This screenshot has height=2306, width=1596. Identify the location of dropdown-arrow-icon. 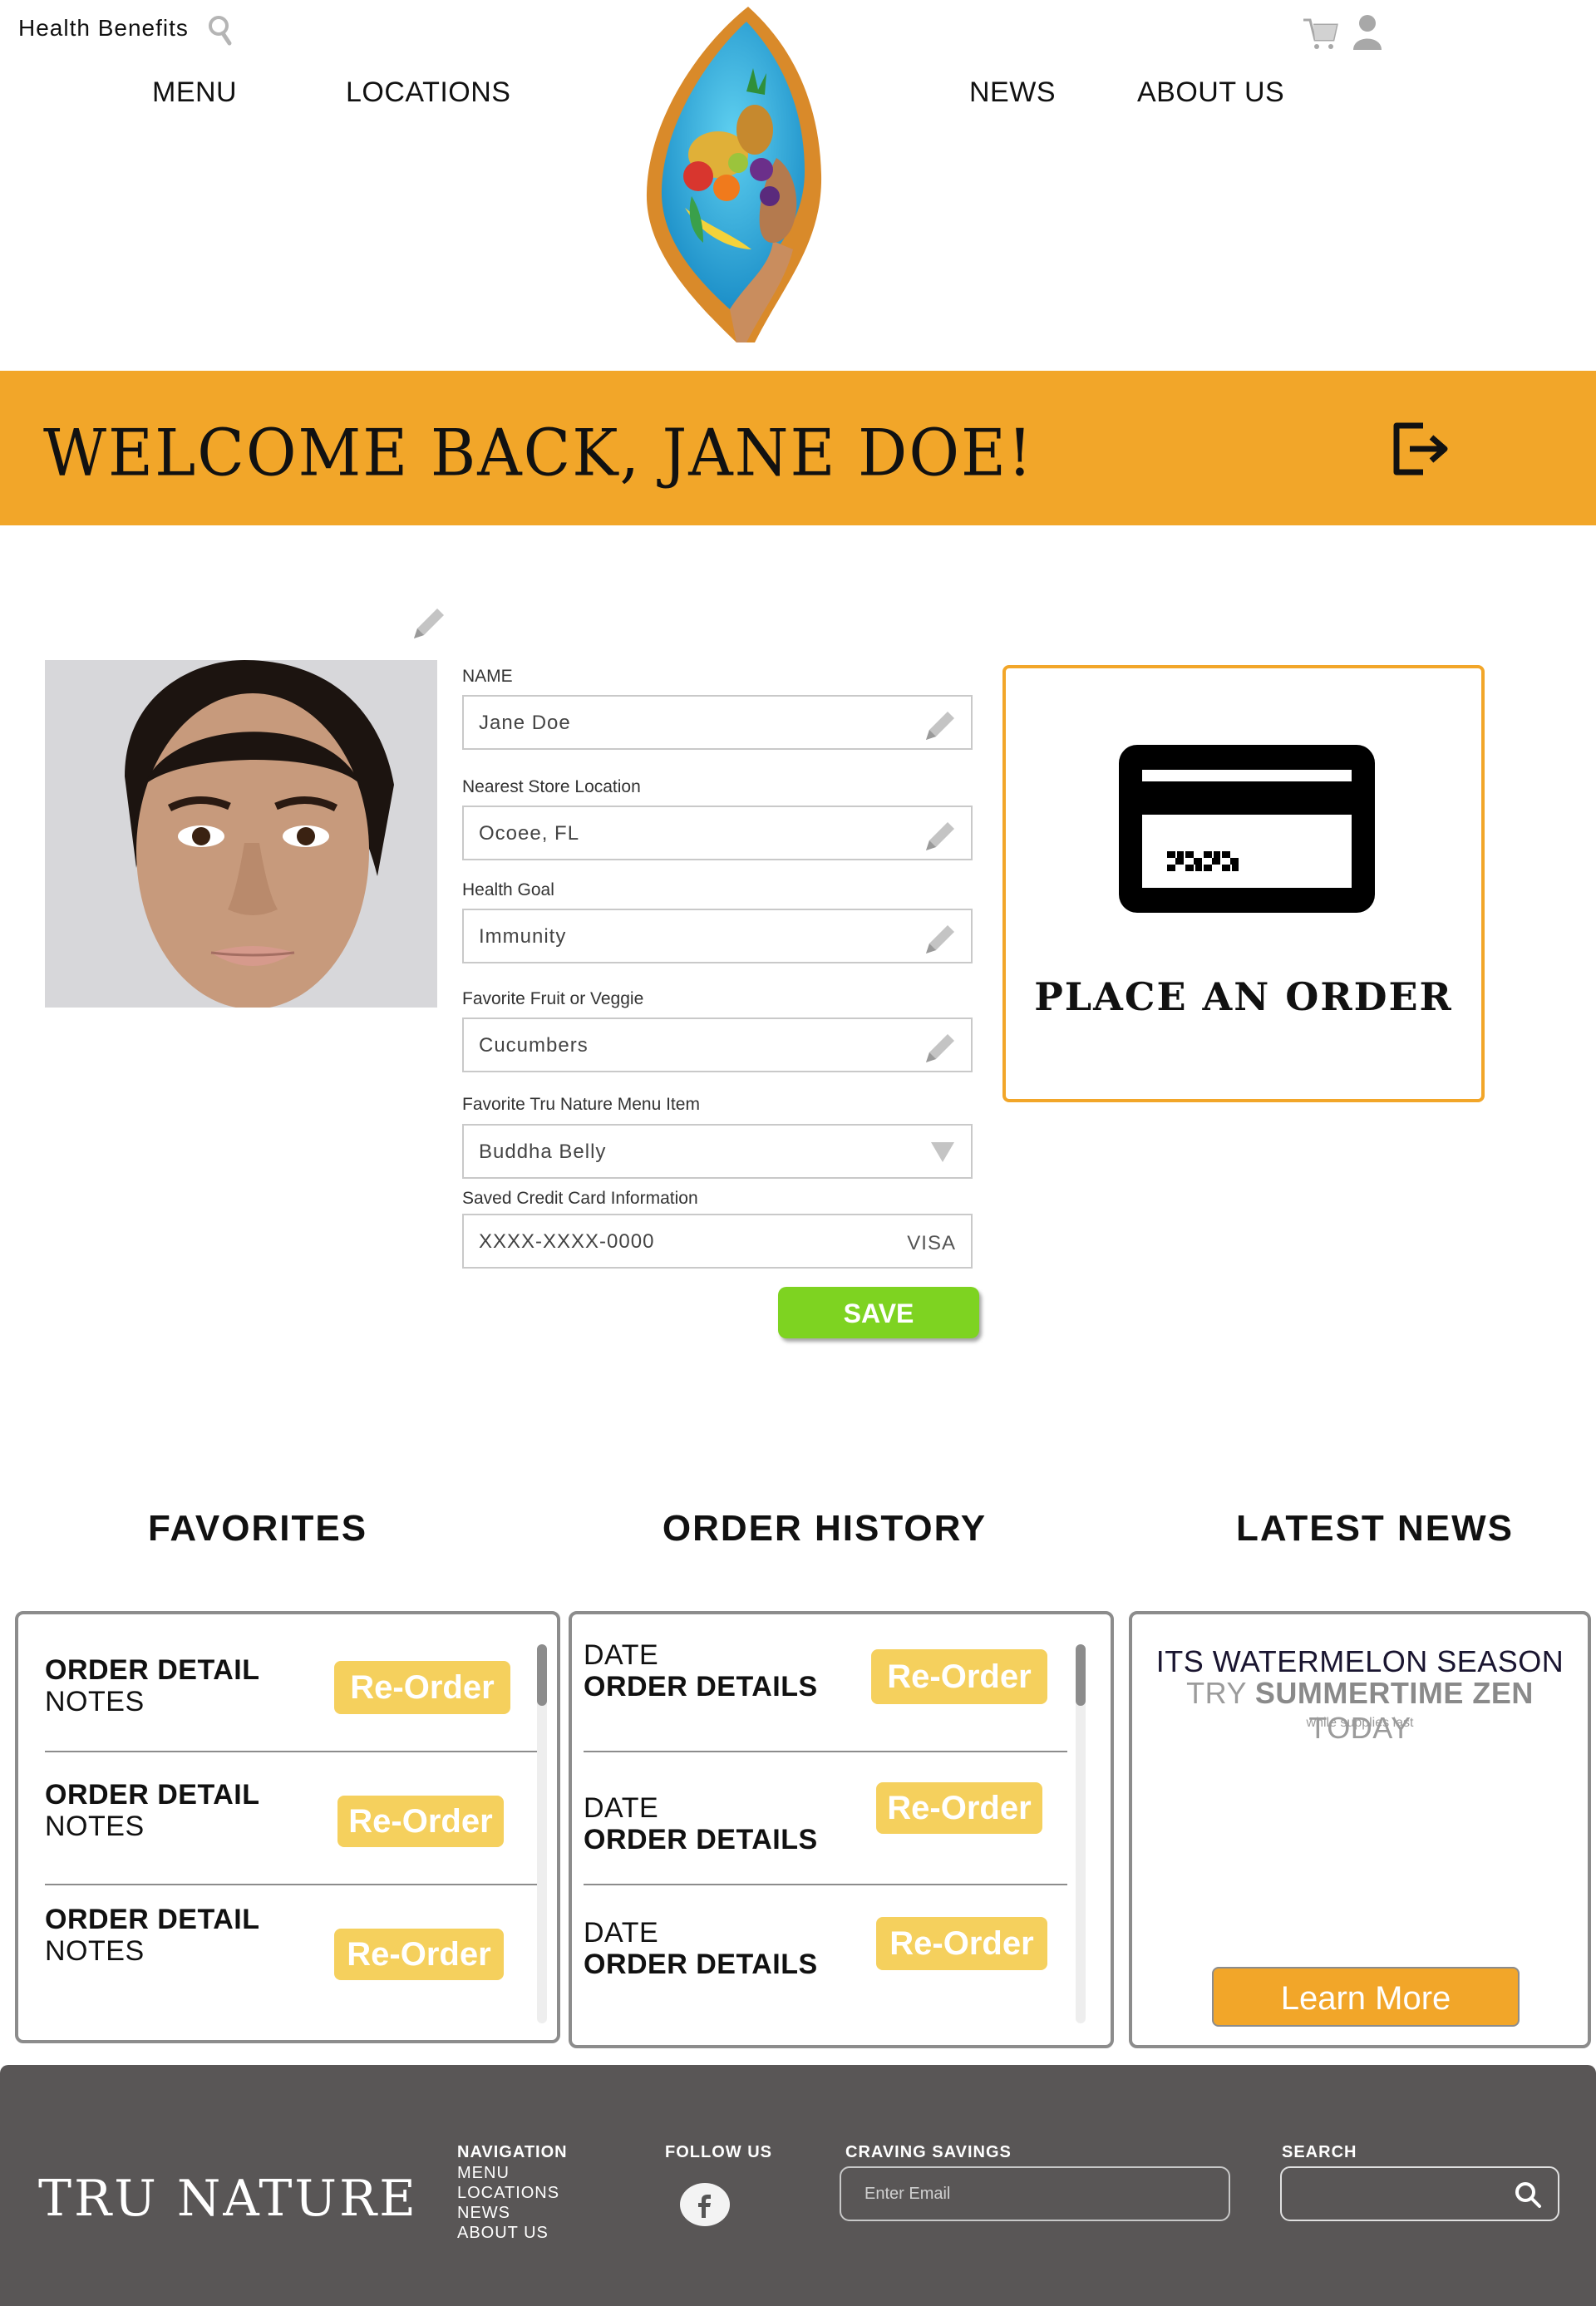
(942, 1152).